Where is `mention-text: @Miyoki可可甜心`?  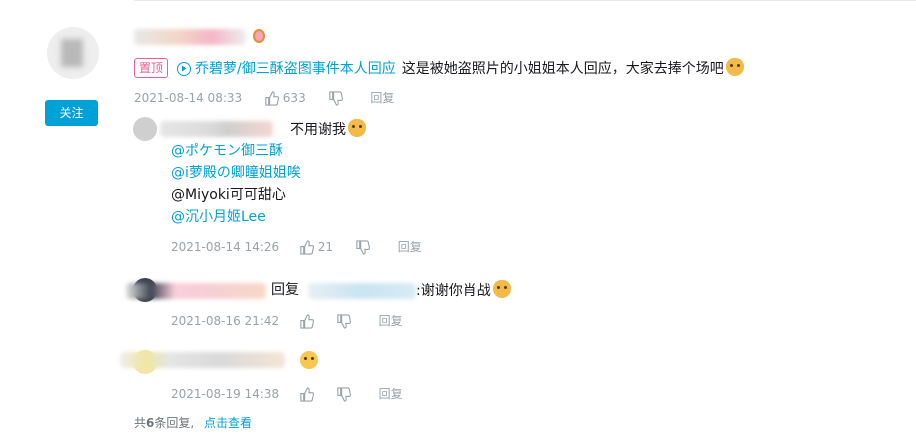
mention-text: @Miyoki可可甜心 is located at coordinates (228, 195).